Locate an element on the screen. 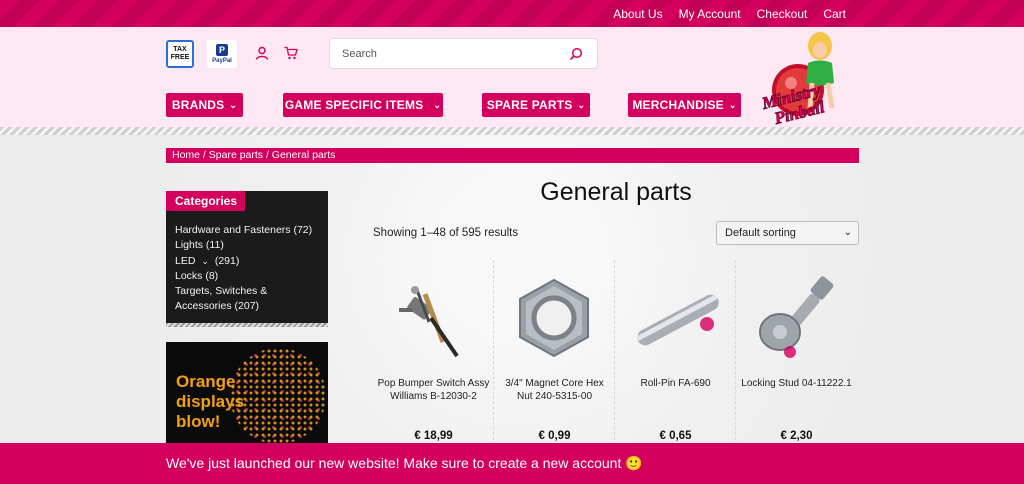 The width and height of the screenshot is (1024, 484). categories-title: Categories is located at coordinates (205, 201).